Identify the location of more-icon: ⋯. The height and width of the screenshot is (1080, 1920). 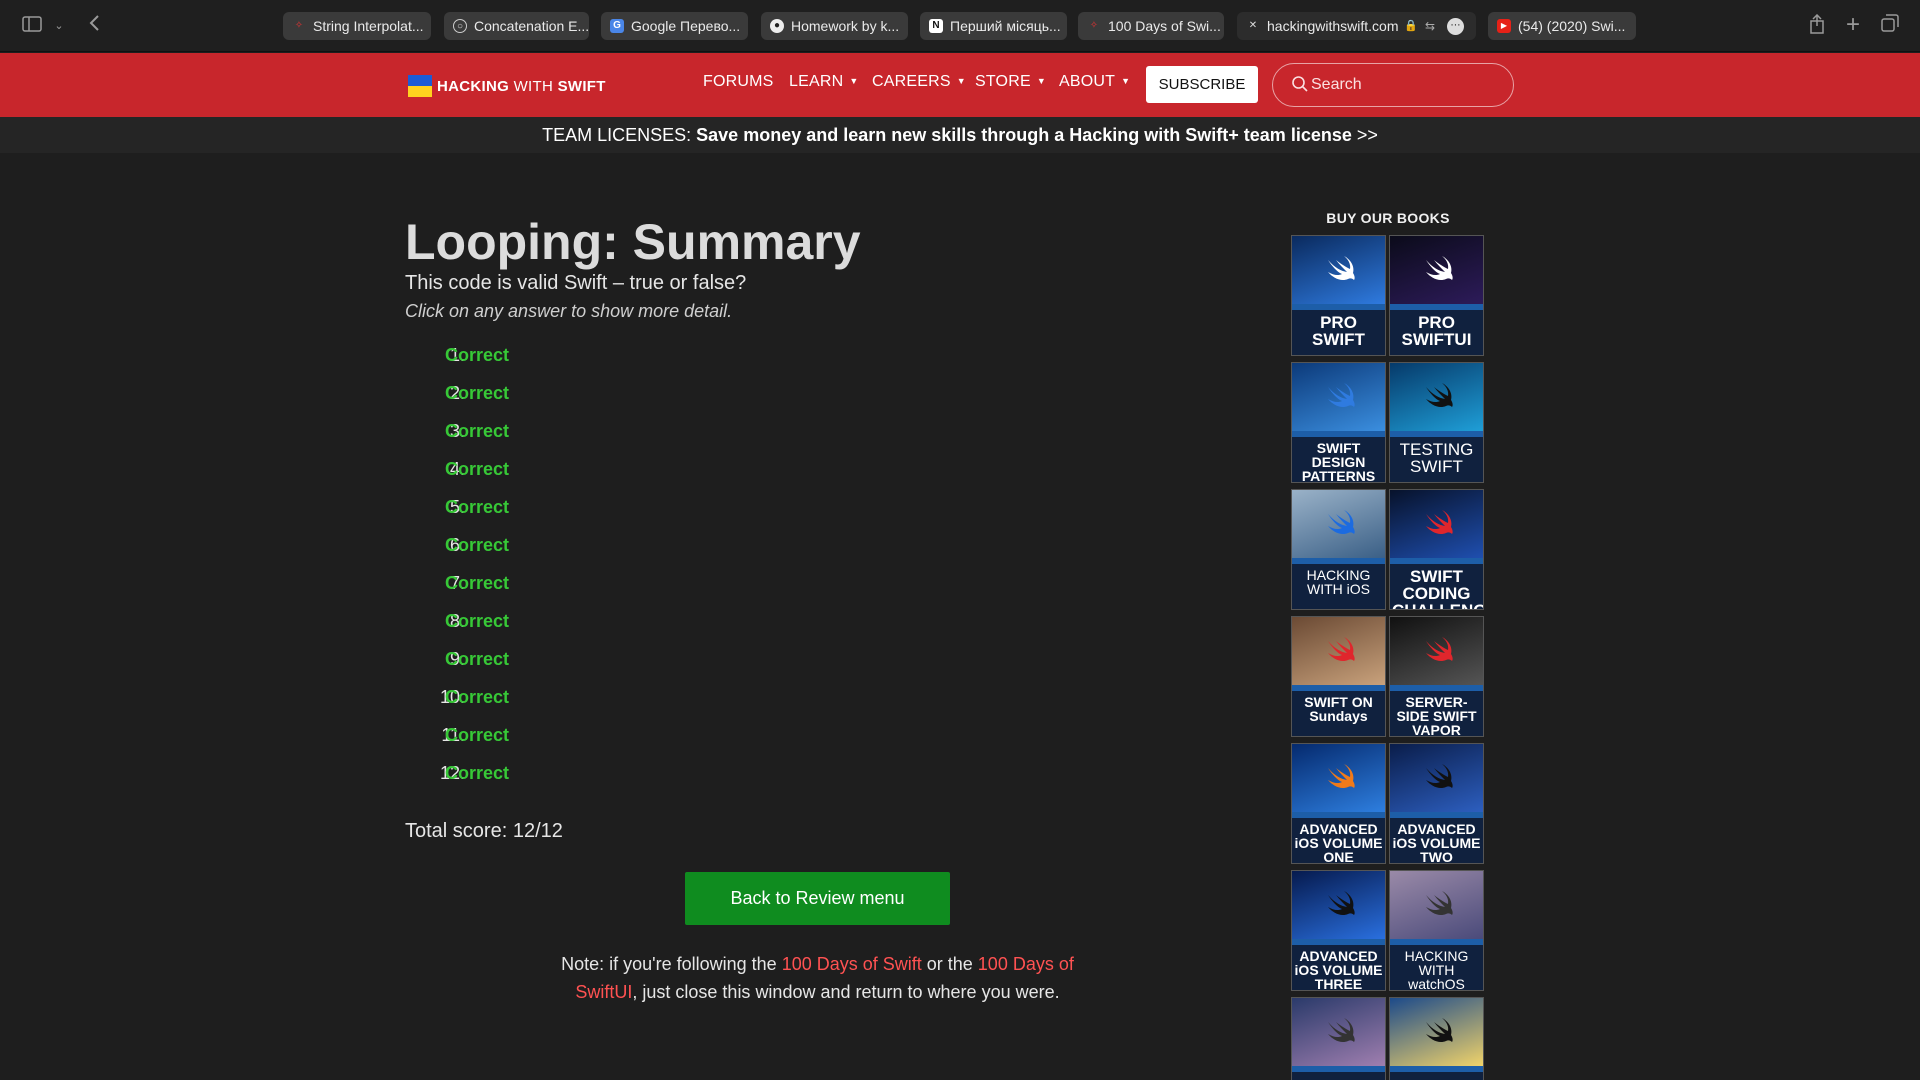
(1455, 26).